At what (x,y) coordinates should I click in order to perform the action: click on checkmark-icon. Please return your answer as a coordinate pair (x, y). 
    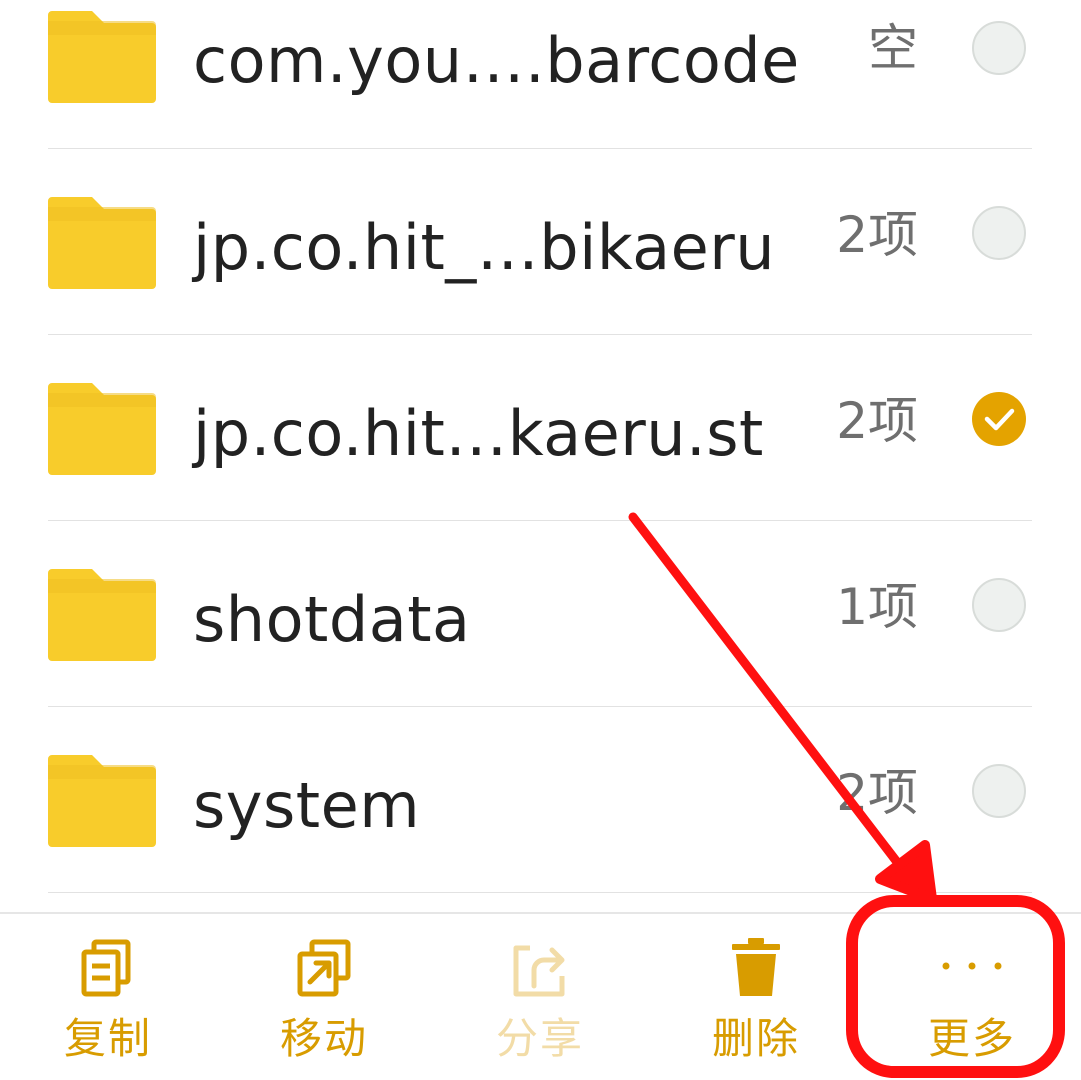
    Looking at the image, I should click on (999, 419).